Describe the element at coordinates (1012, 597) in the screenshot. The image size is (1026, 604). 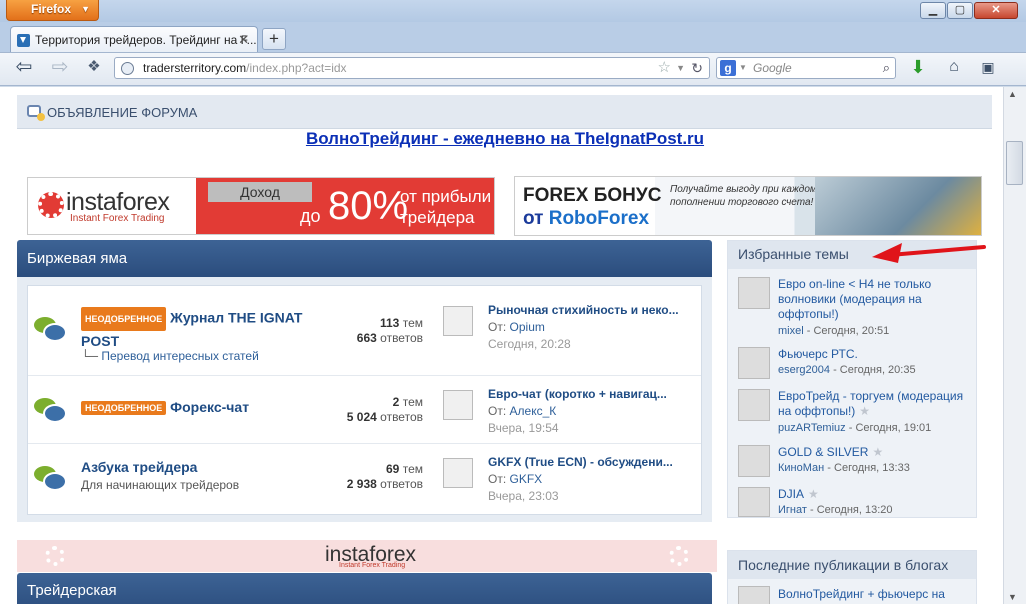
I see `scroll-down-icon: ▼` at that location.